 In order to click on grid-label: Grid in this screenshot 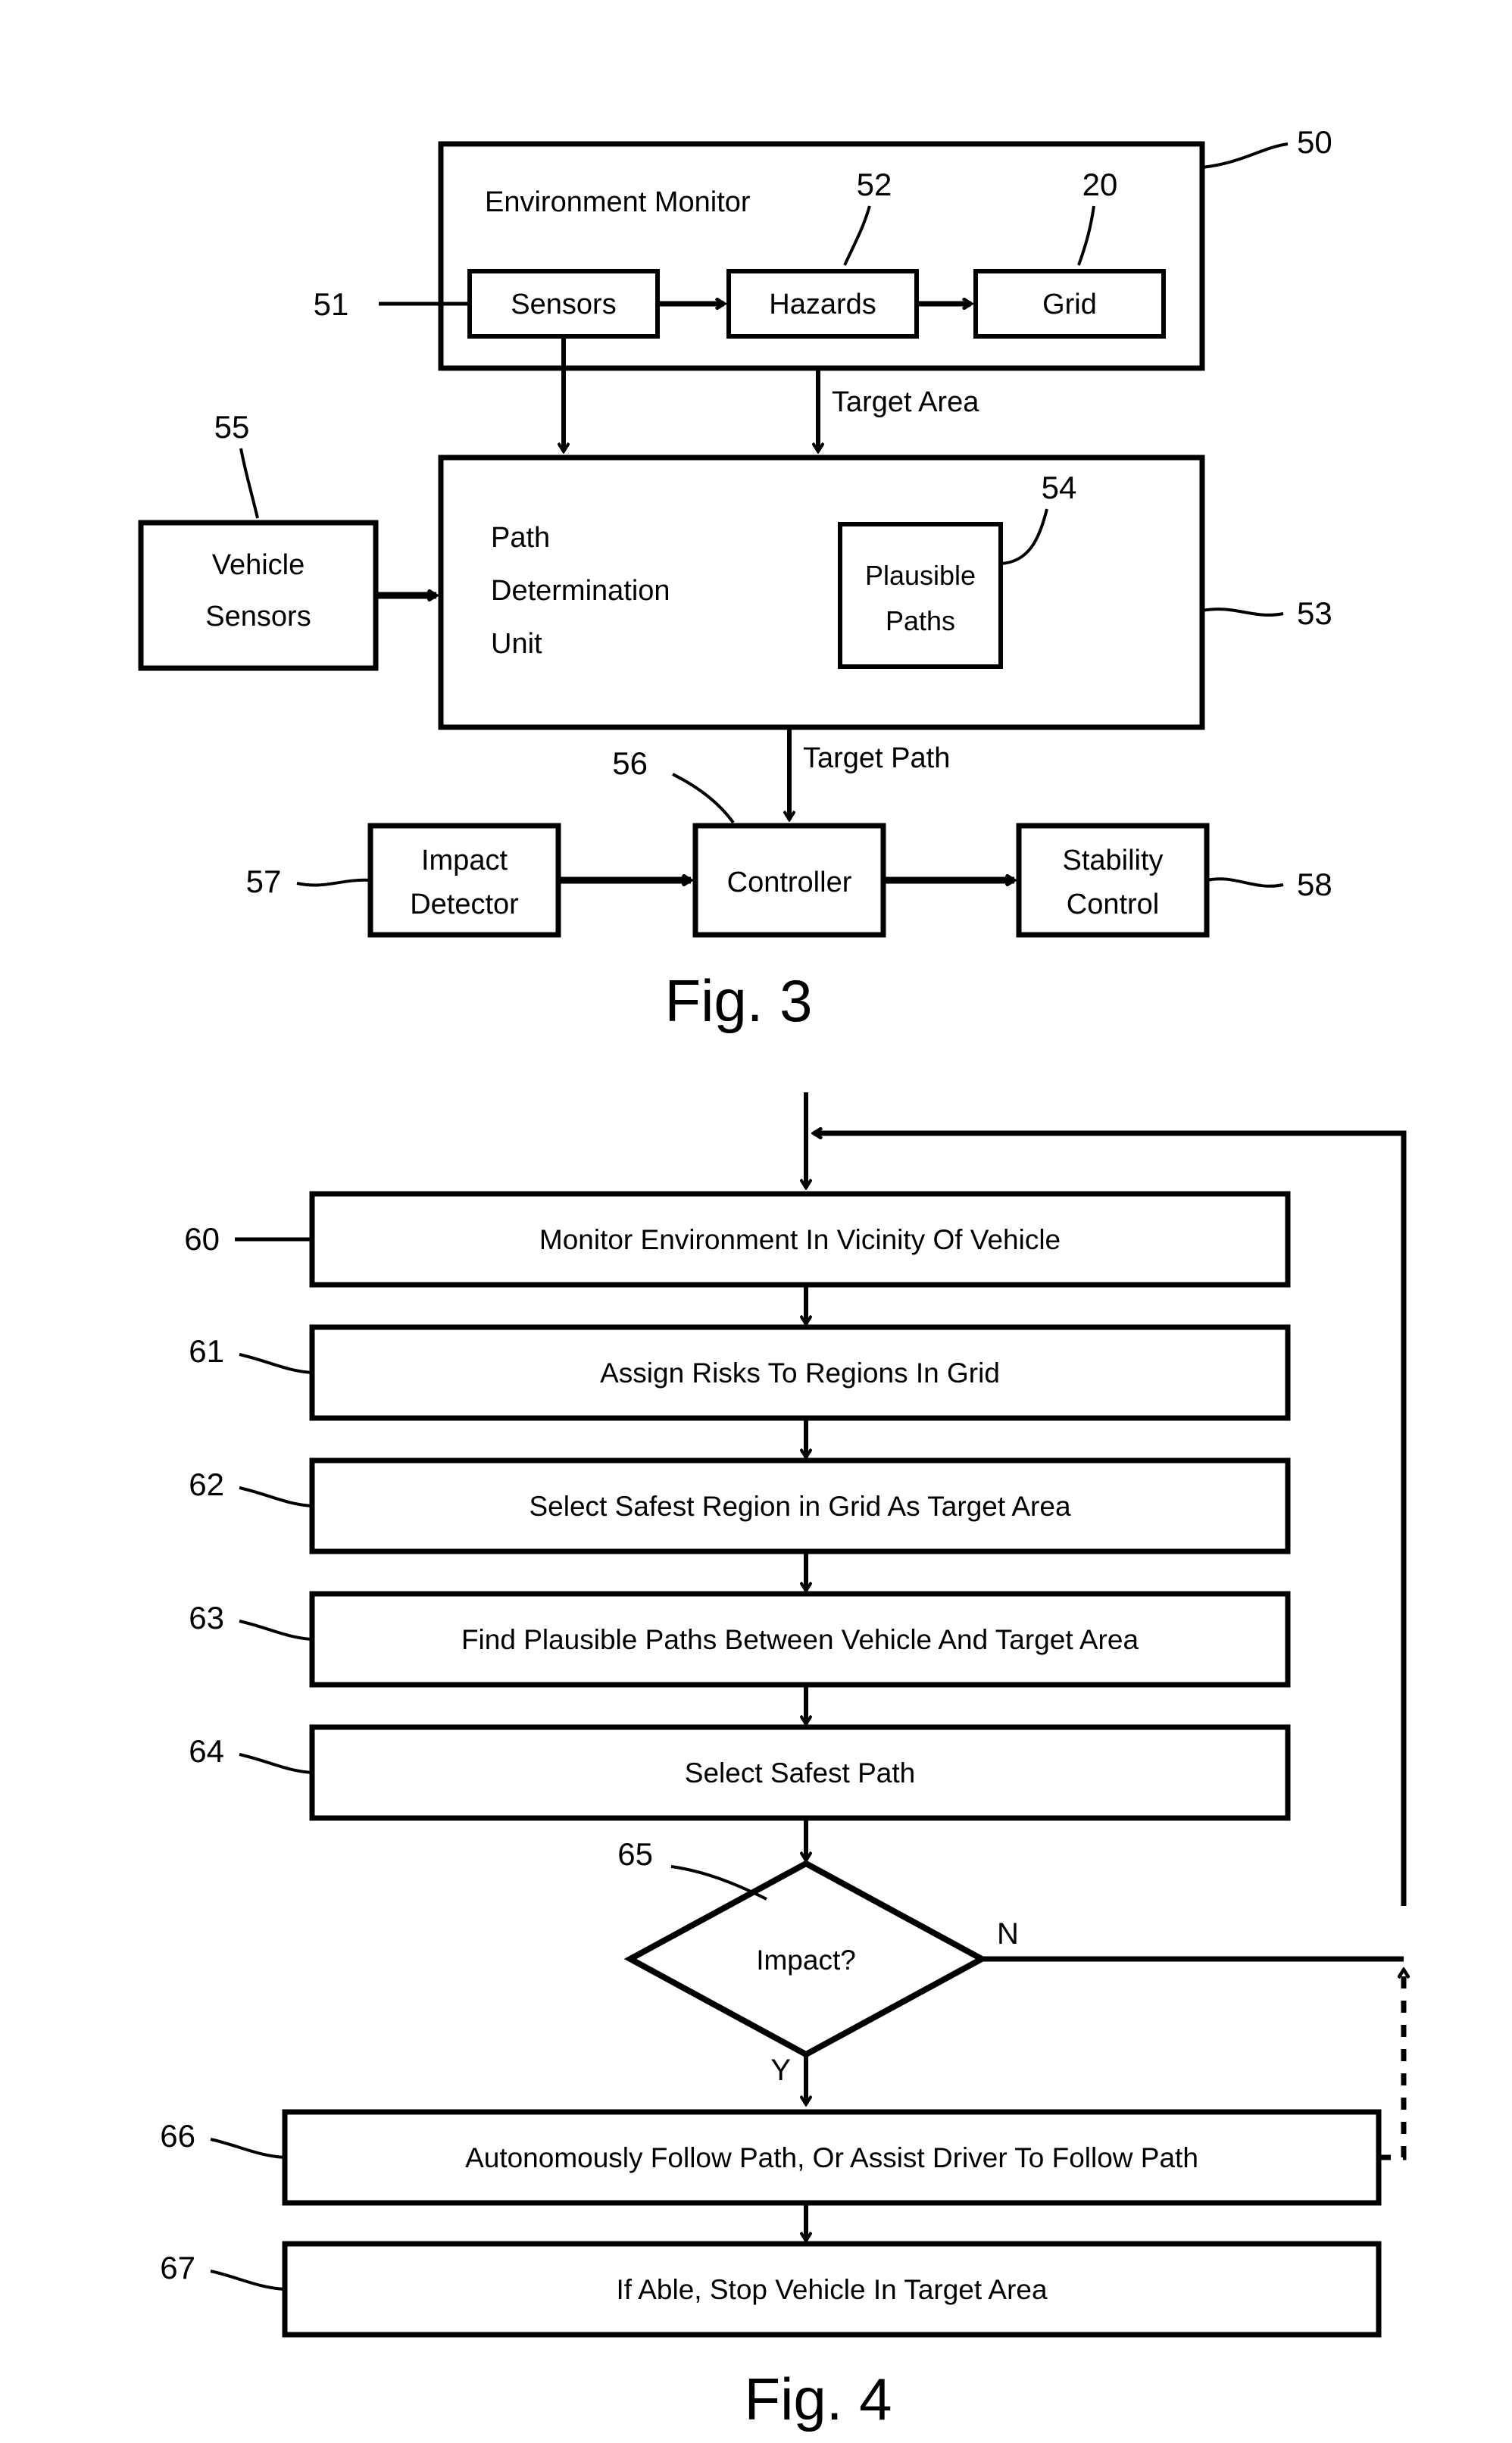, I will do `click(1069, 304)`.